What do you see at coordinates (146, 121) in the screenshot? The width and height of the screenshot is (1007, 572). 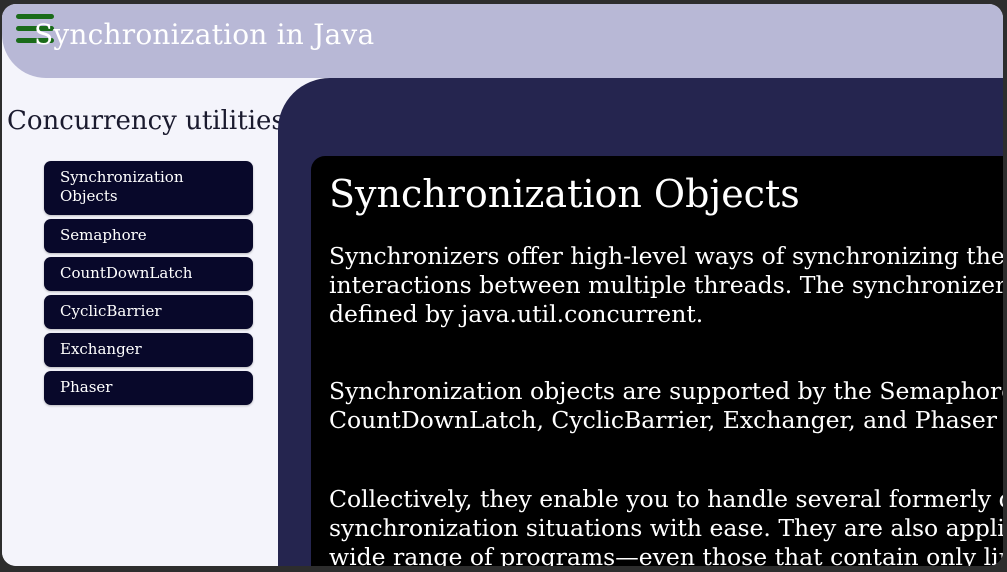 I see `sidebar-title: Concurrency utilities` at bounding box center [146, 121].